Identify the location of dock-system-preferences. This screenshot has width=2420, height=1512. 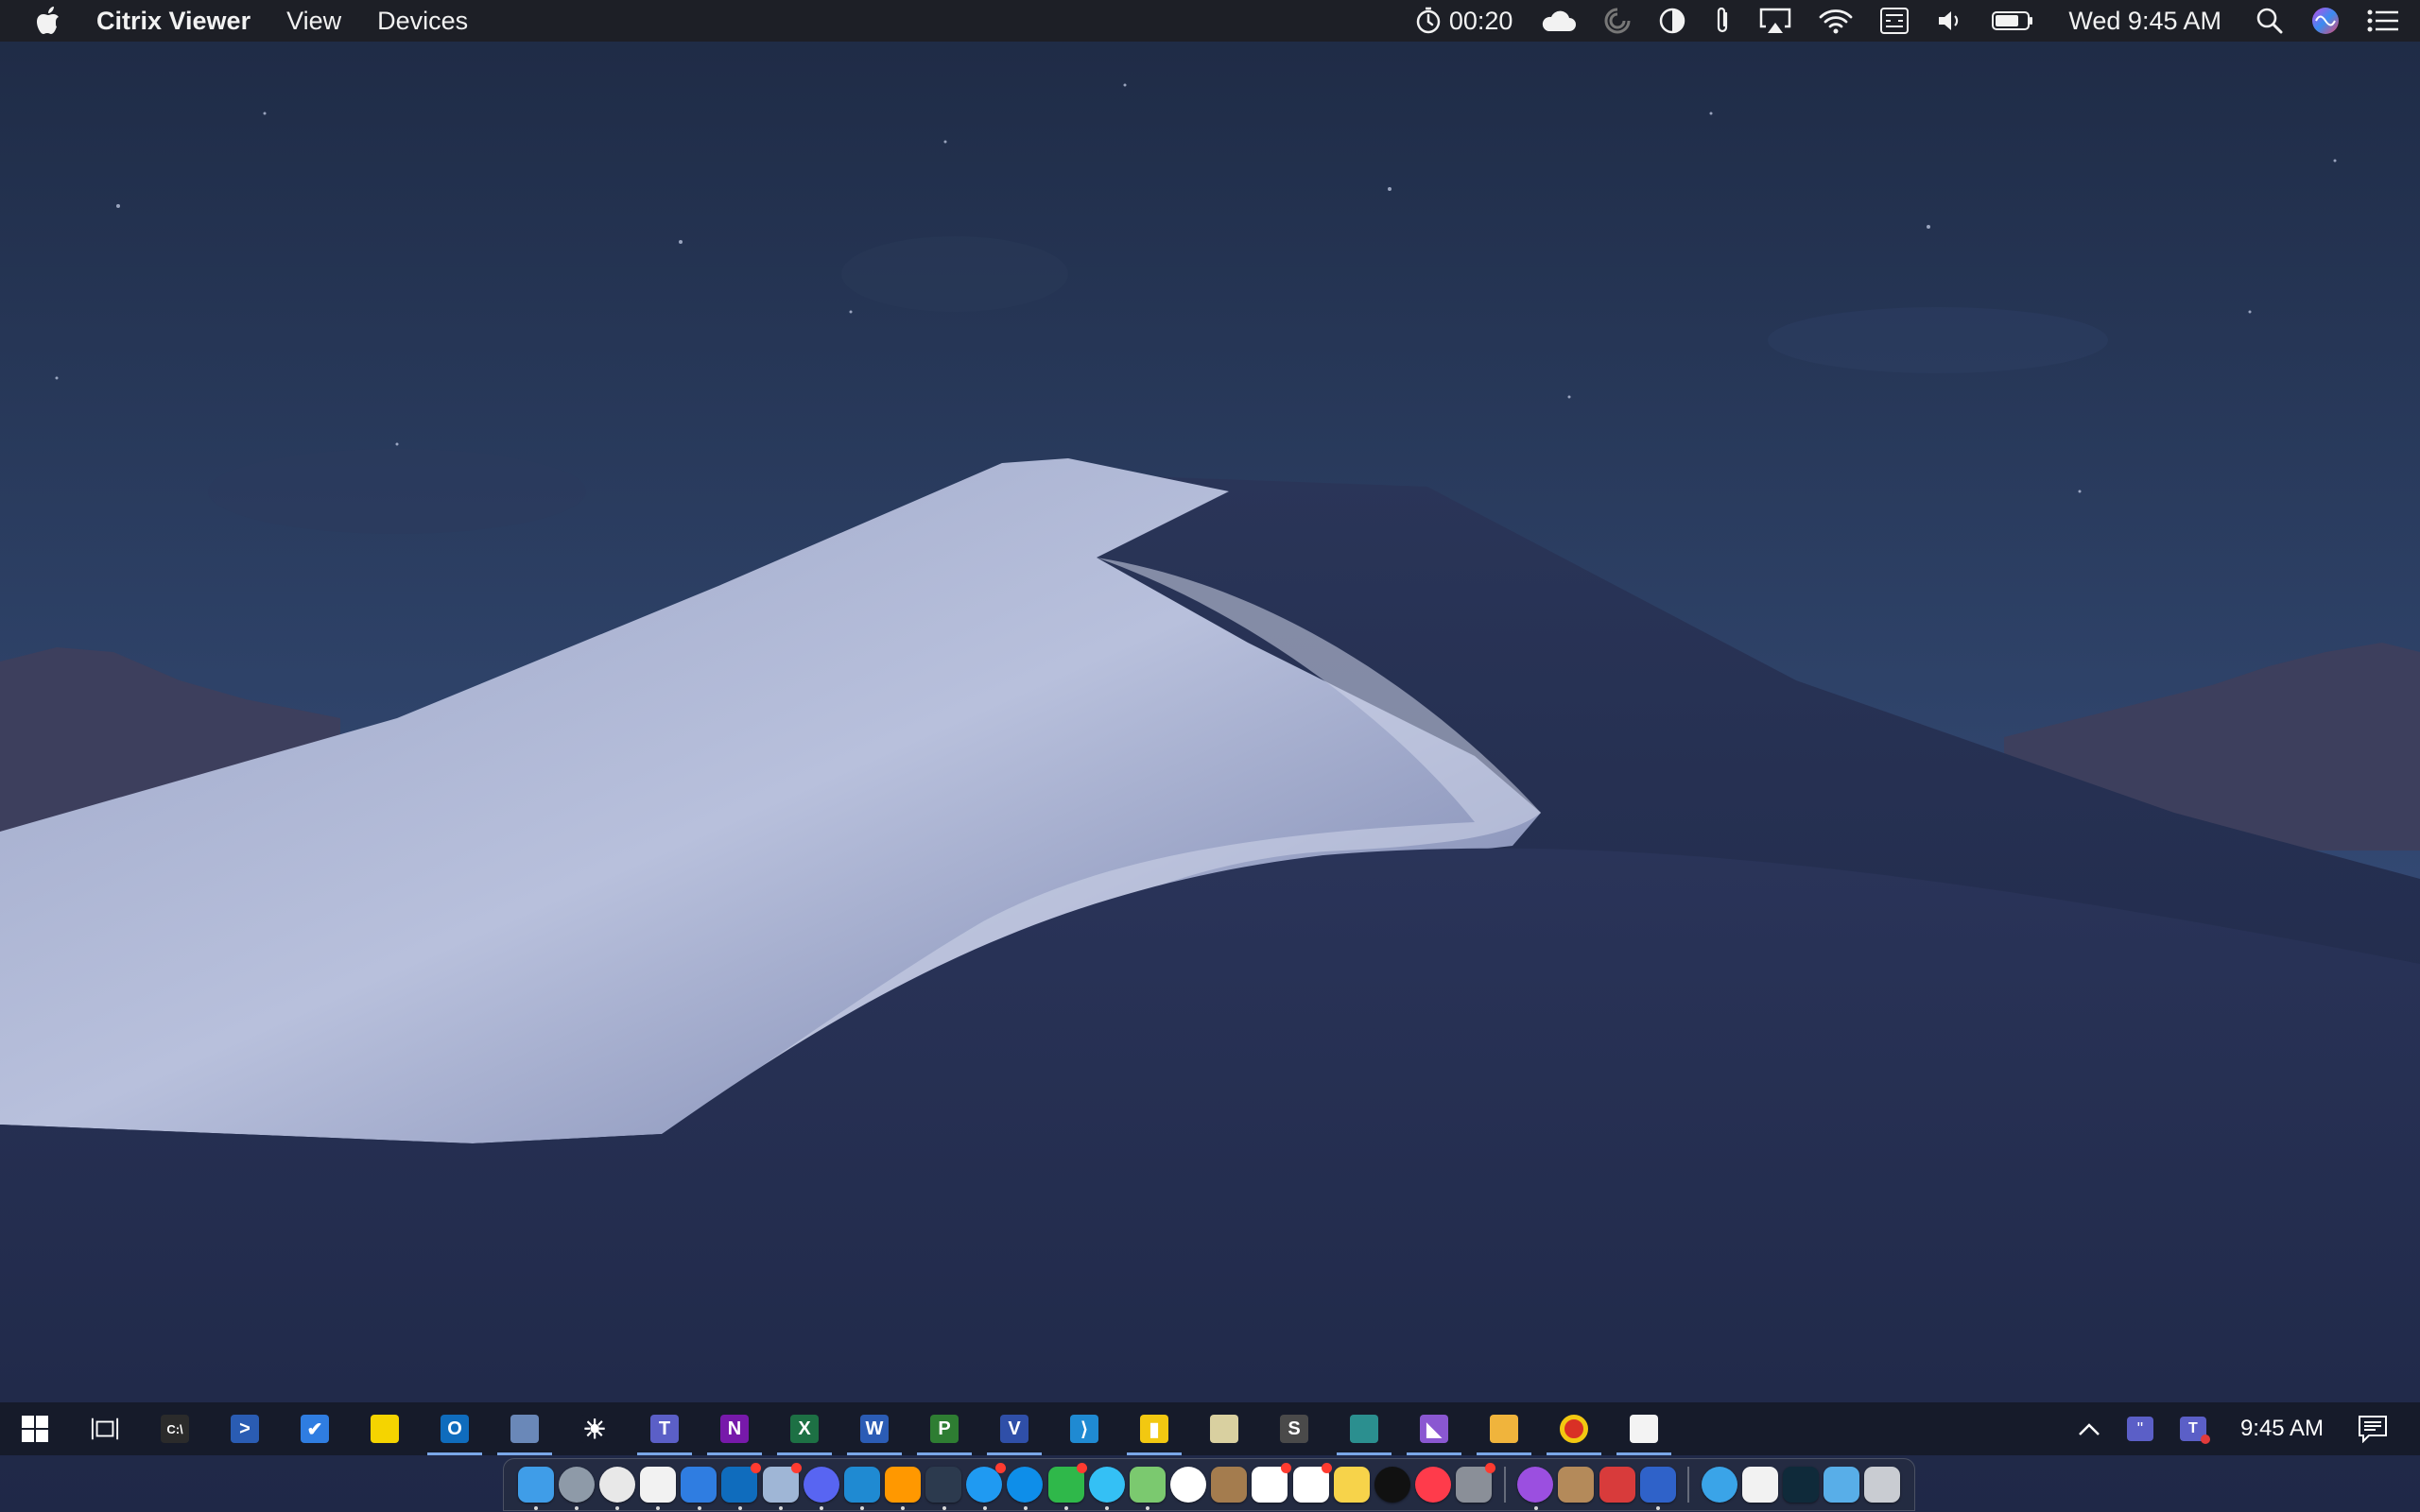
(1475, 1483).